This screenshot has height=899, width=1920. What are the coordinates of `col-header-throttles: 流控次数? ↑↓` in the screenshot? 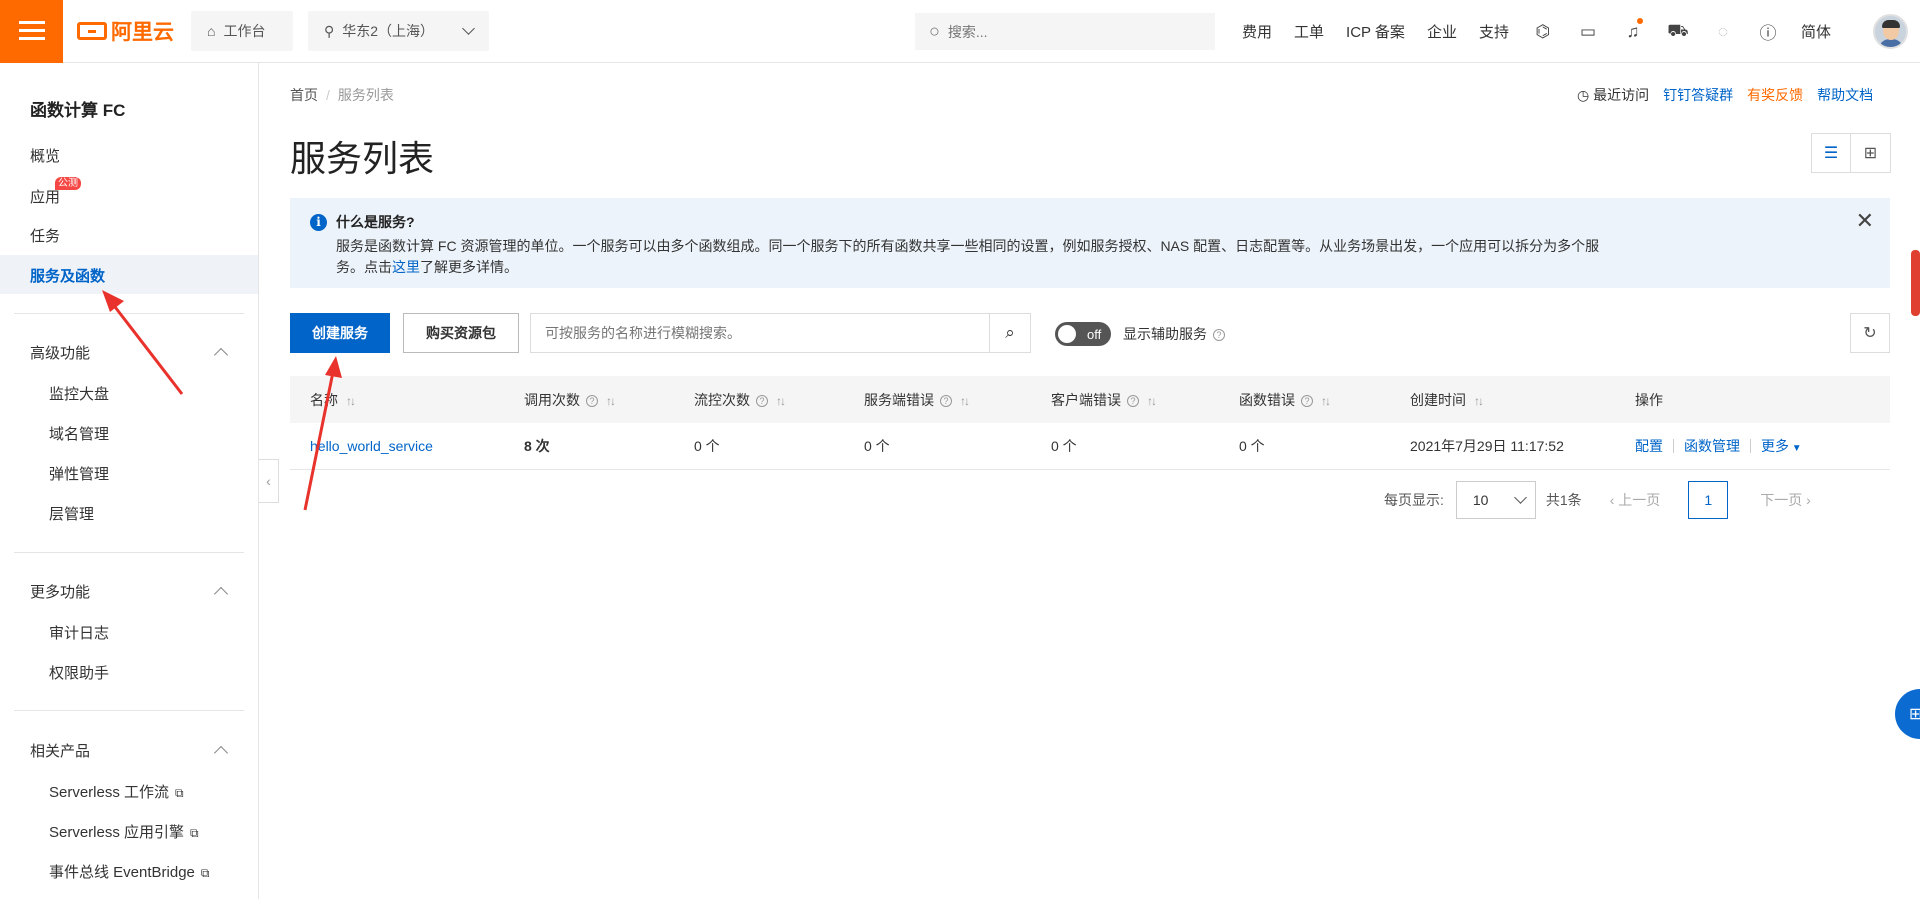 It's located at (740, 400).